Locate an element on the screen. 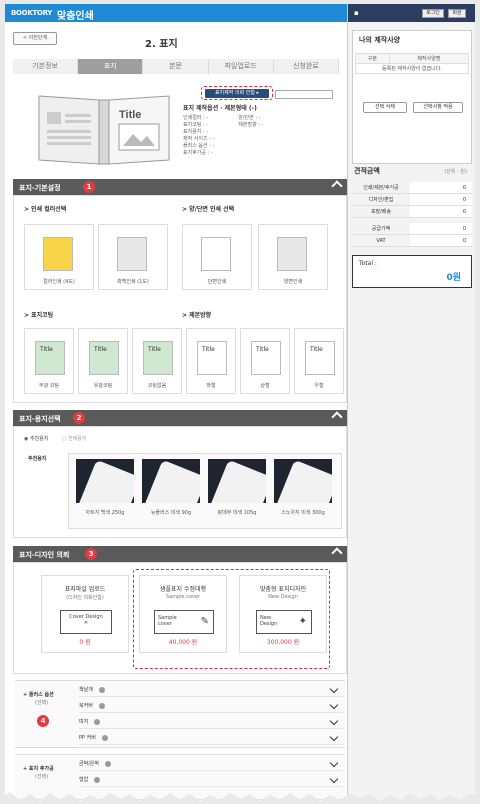  estimate-key: 공급가액 is located at coordinates (381, 228).